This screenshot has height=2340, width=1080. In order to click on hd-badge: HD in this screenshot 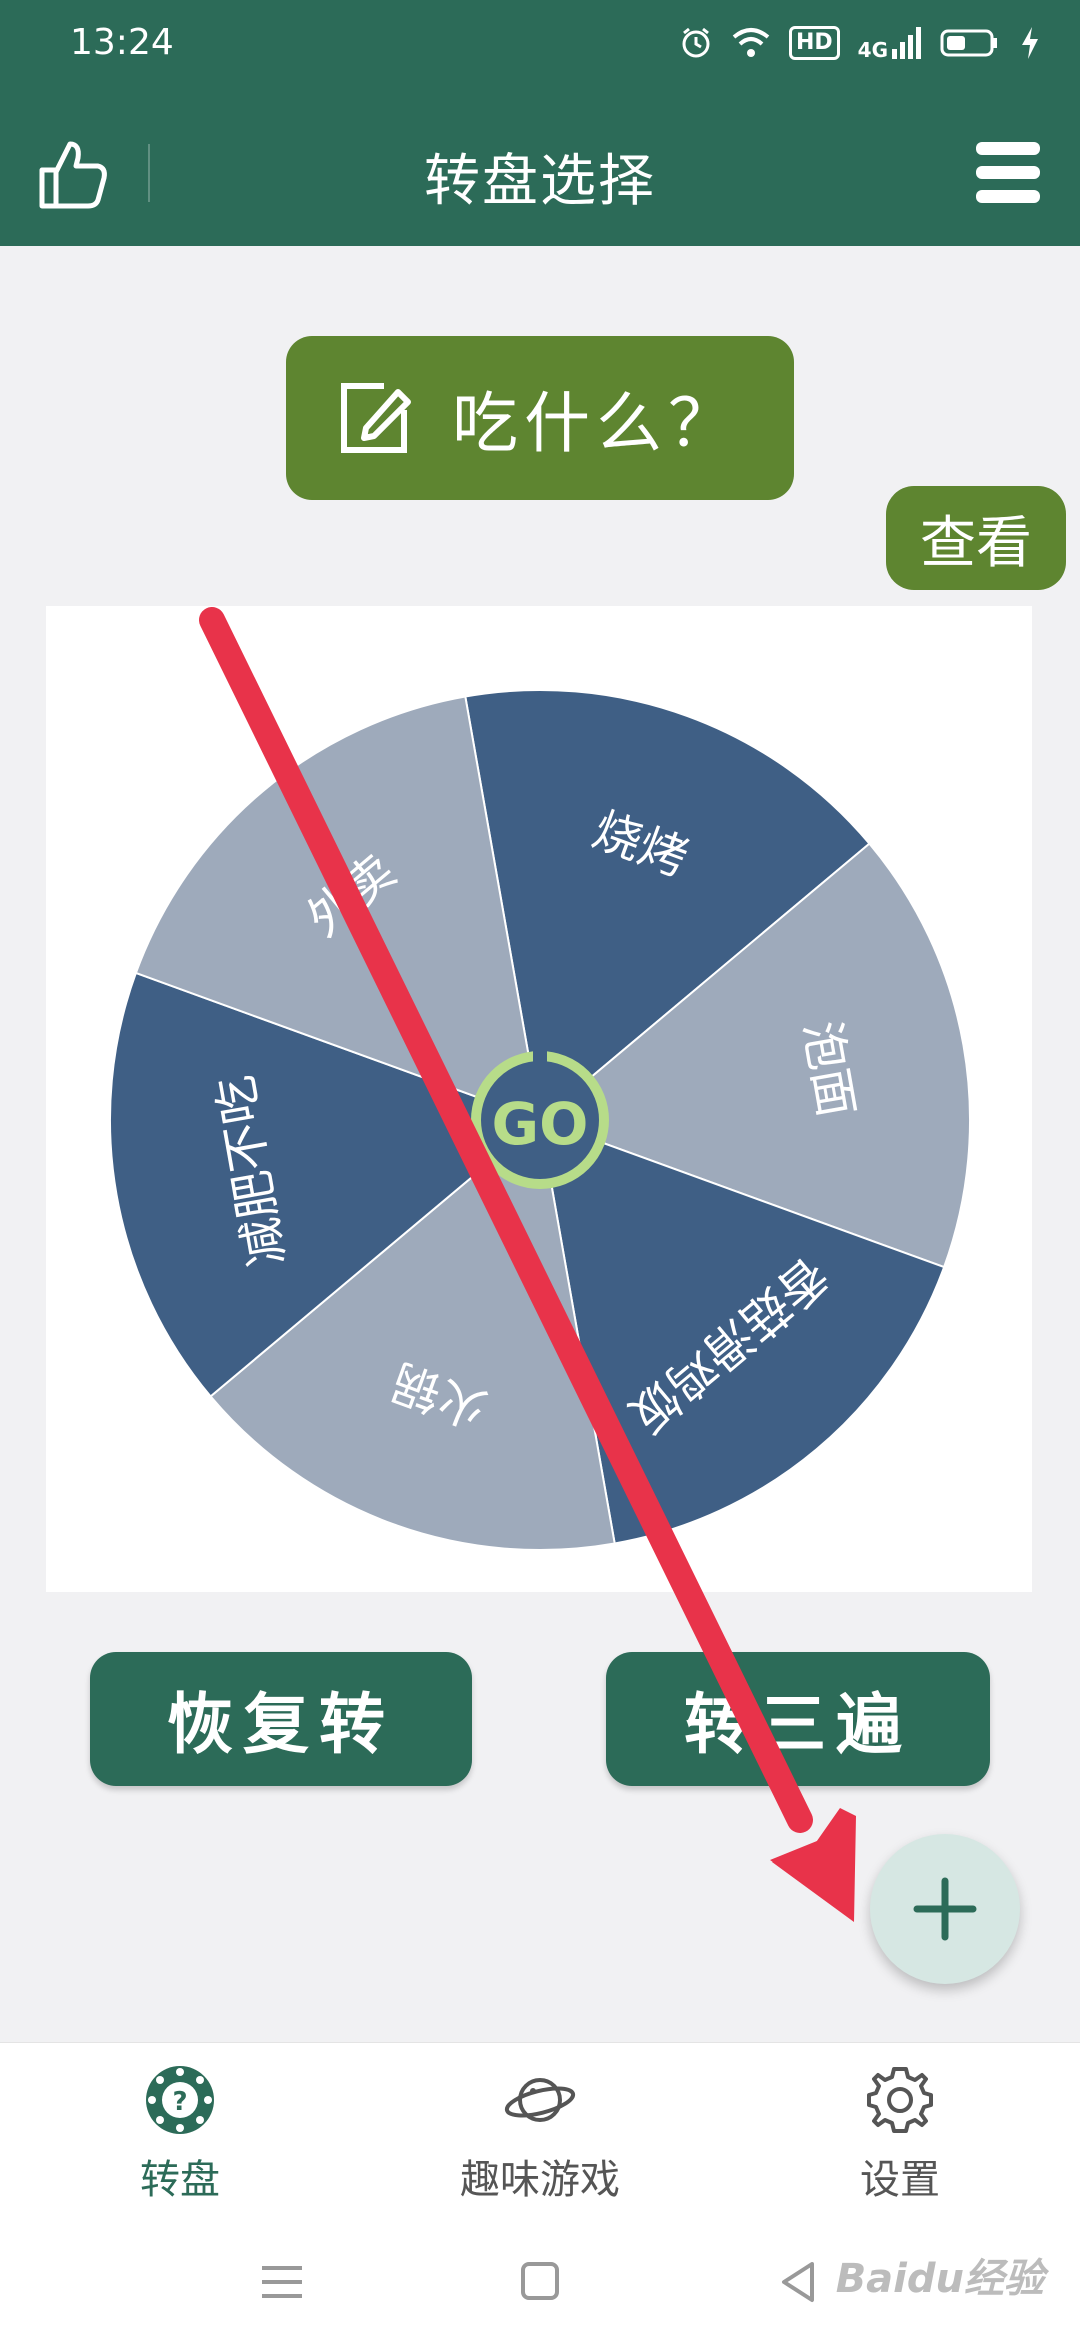, I will do `click(814, 43)`.